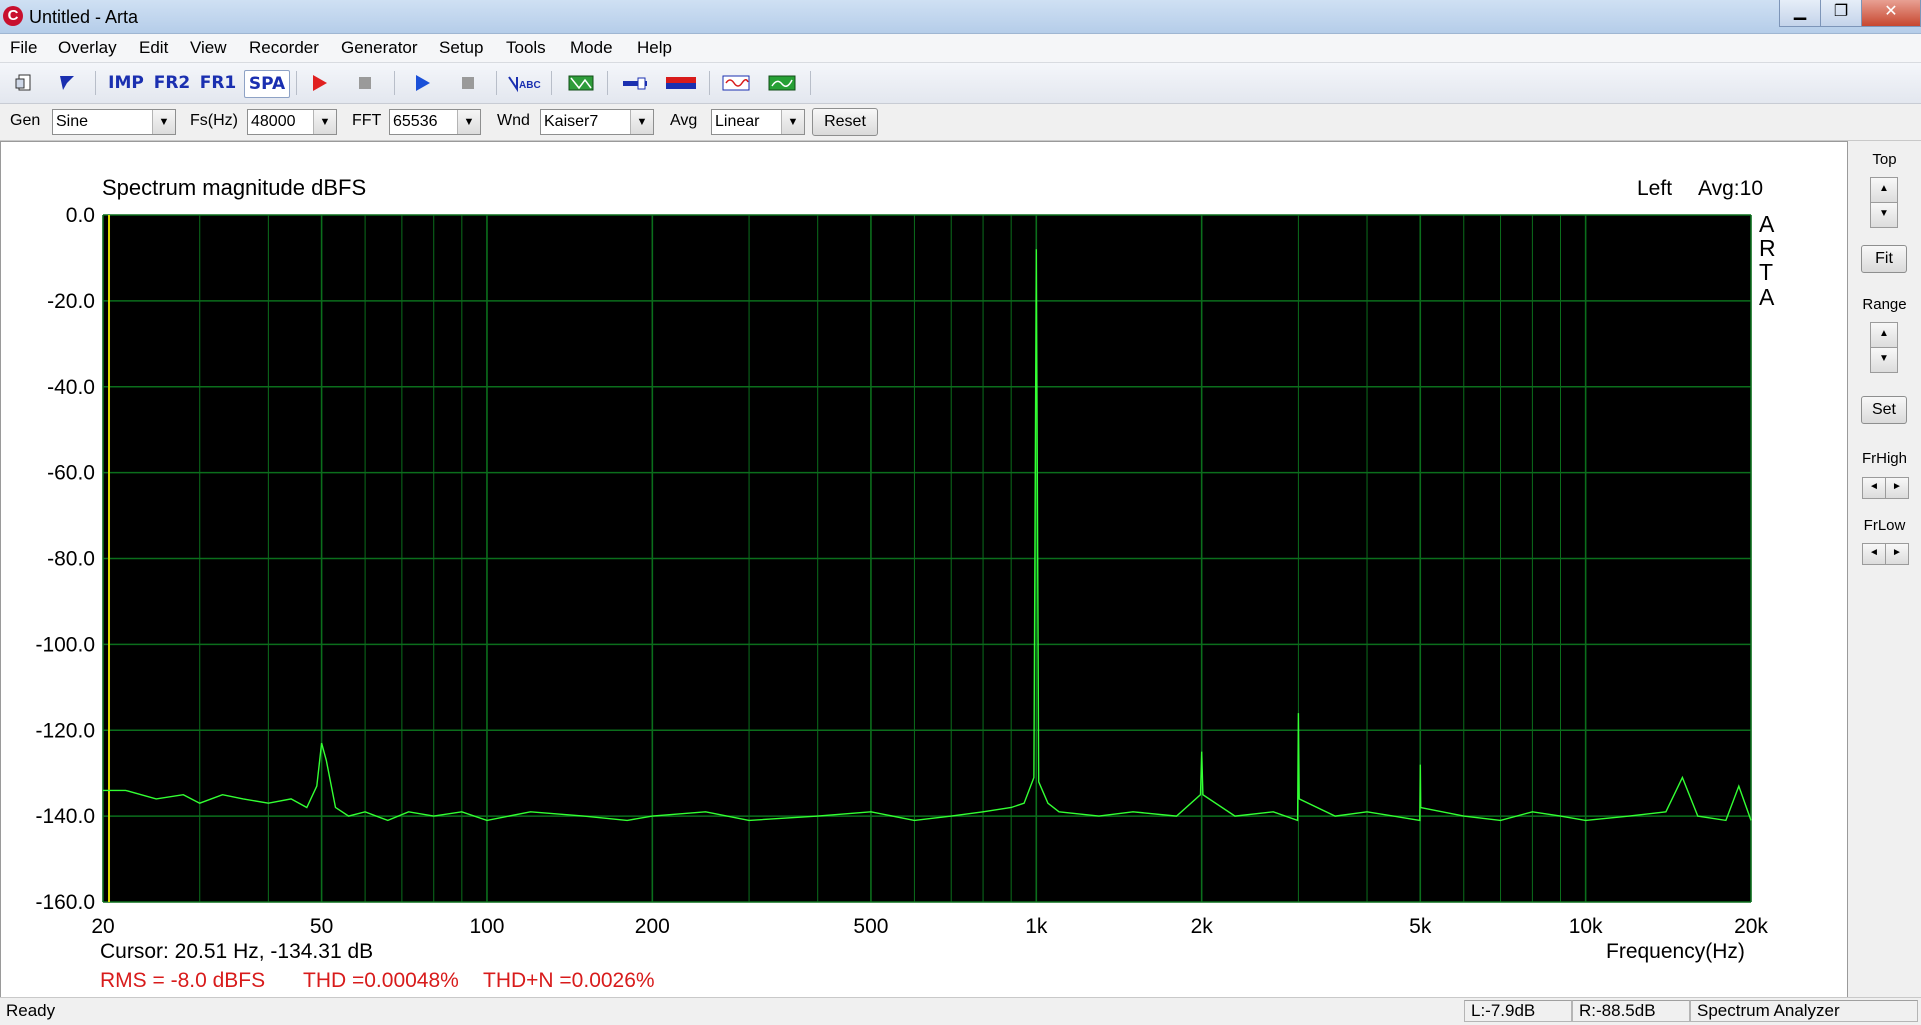 This screenshot has width=1921, height=1025. I want to click on fft-label: FFT, so click(367, 120).